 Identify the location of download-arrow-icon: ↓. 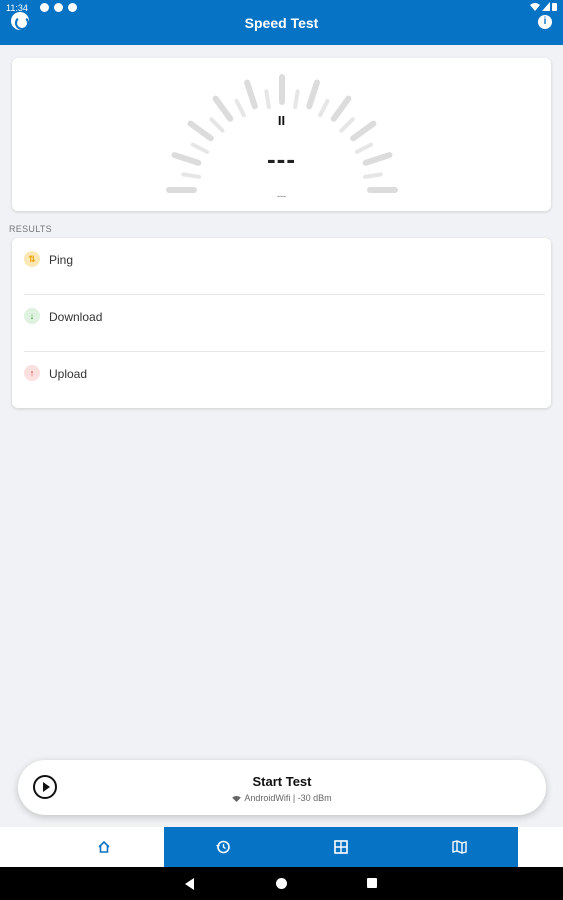
(32, 316).